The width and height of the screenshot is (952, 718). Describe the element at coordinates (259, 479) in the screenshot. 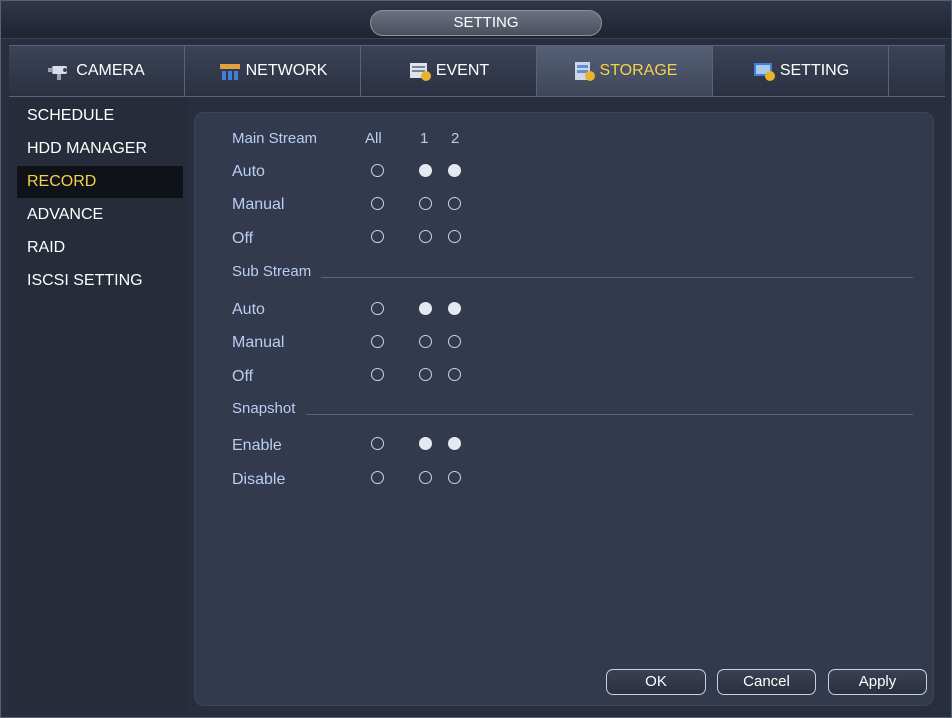

I see `snapshot-disable-label: Disable` at that location.